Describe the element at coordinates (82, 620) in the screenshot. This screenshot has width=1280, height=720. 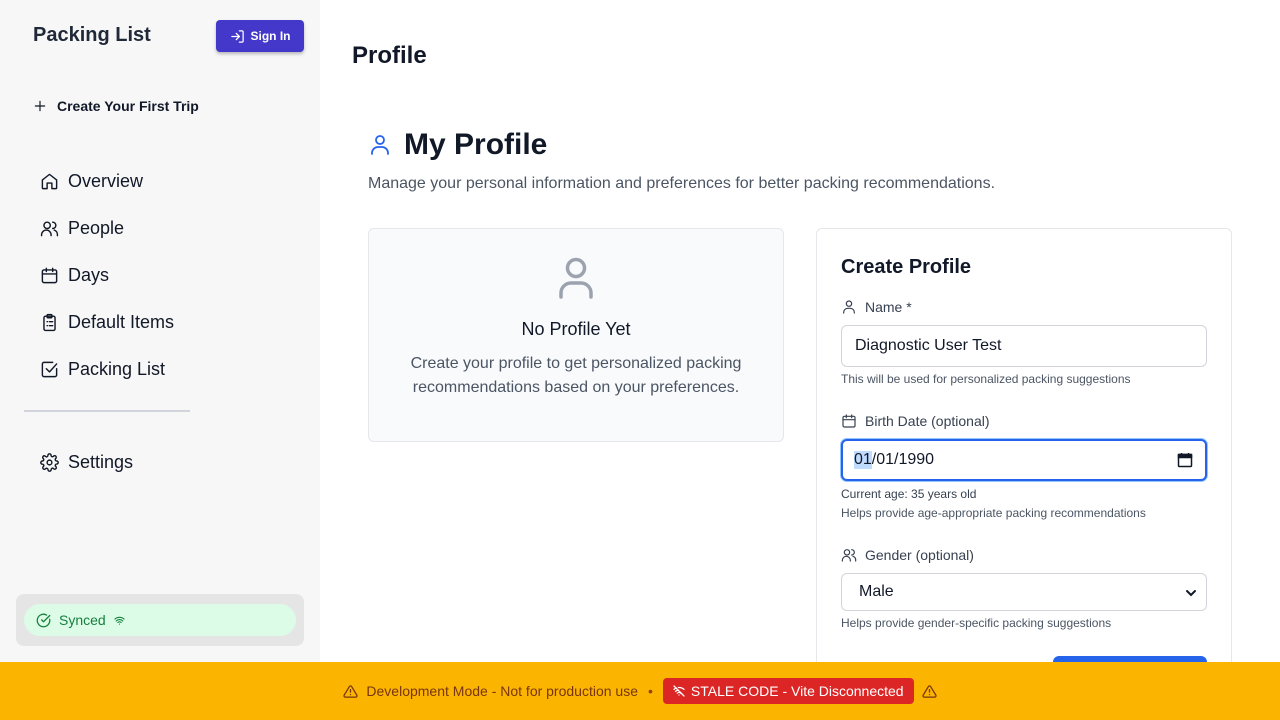
I see `sync-status-label: Synced` at that location.